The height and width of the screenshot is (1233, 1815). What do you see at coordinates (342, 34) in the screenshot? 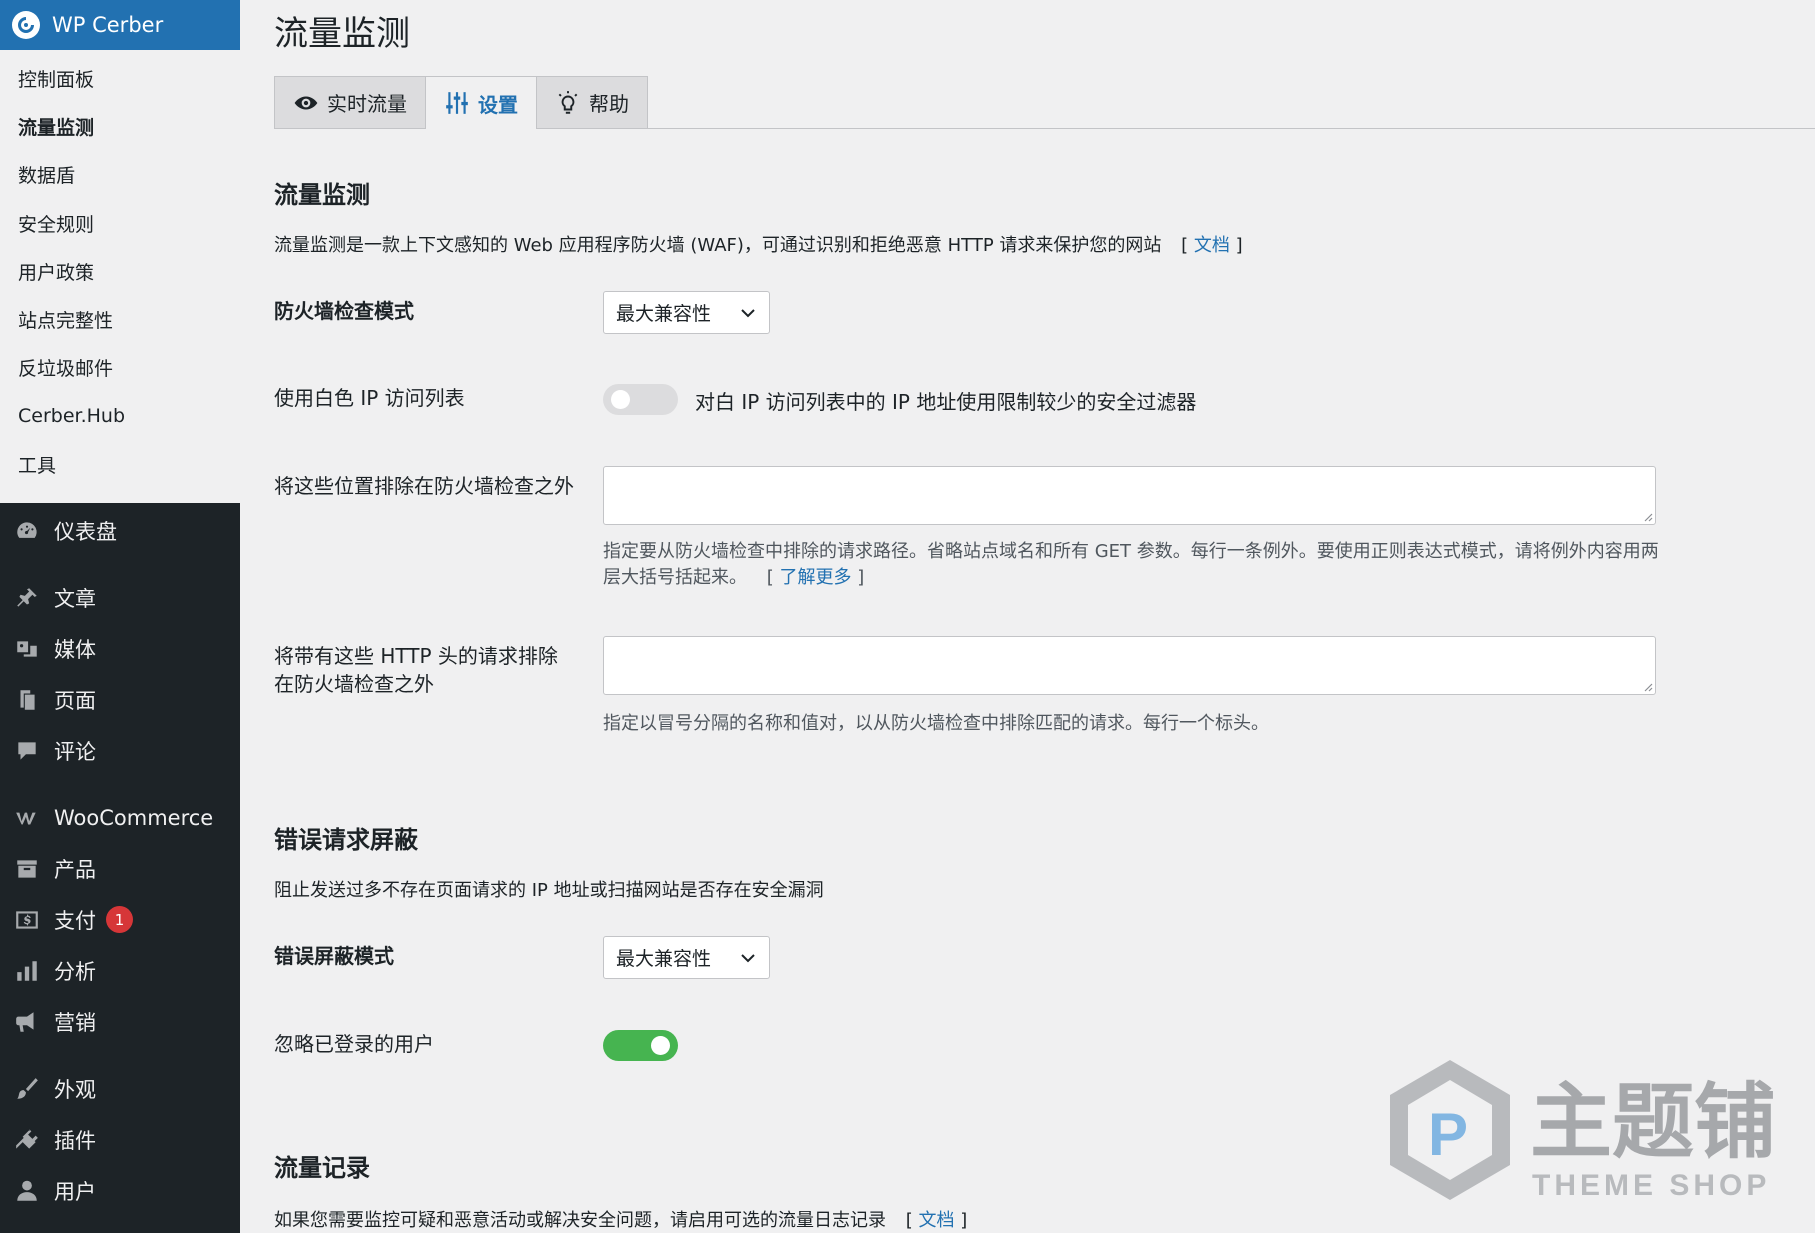
I see `page-title: 流量监测` at bounding box center [342, 34].